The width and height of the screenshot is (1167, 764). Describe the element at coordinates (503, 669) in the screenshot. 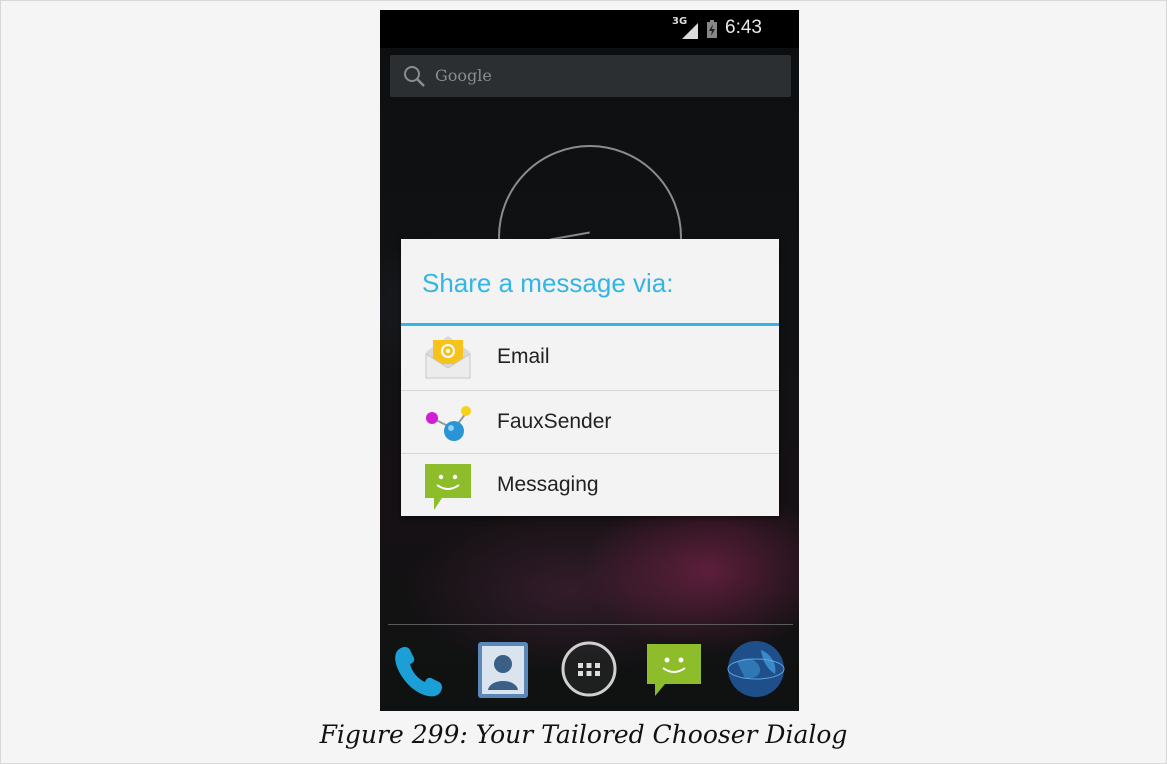

I see `contacts-icon` at that location.